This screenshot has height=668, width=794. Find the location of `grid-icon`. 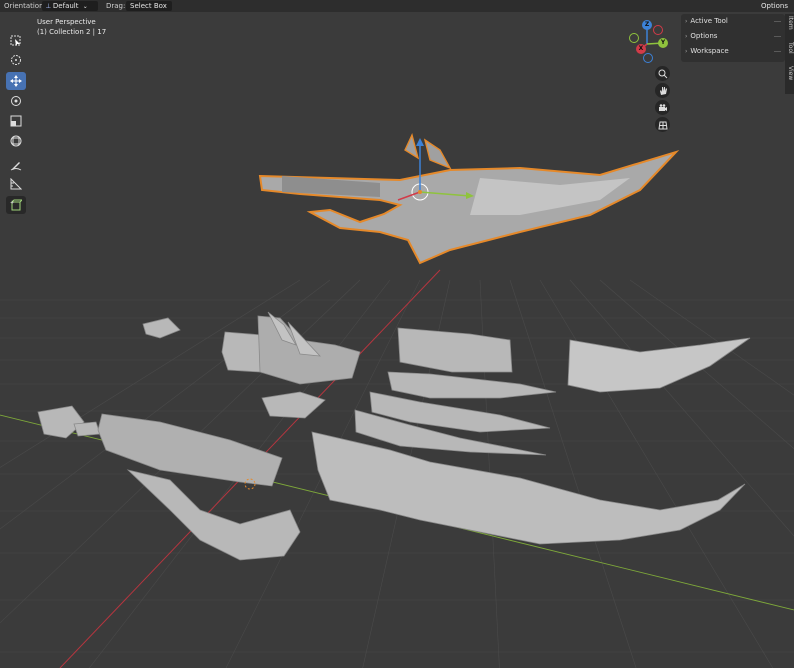

grid-icon is located at coordinates (662, 125).